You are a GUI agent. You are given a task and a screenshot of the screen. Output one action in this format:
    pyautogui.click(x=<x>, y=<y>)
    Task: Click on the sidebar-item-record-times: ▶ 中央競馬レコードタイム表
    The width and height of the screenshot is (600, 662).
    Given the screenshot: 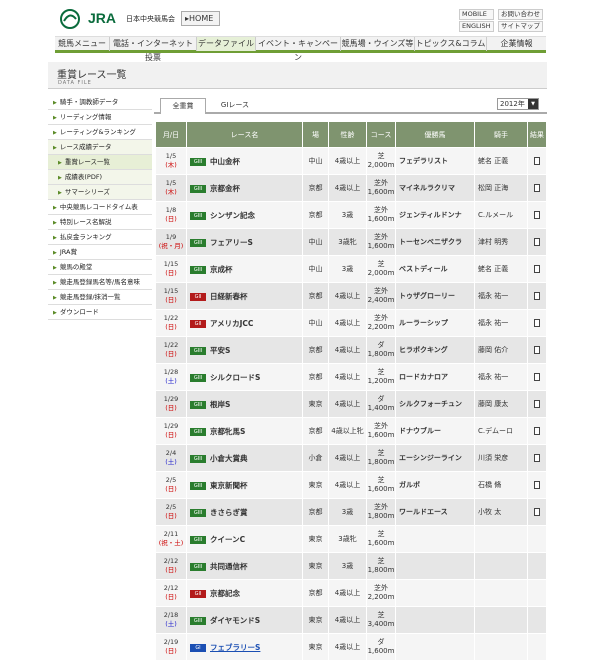 What is the action you would take?
    pyautogui.click(x=100, y=207)
    